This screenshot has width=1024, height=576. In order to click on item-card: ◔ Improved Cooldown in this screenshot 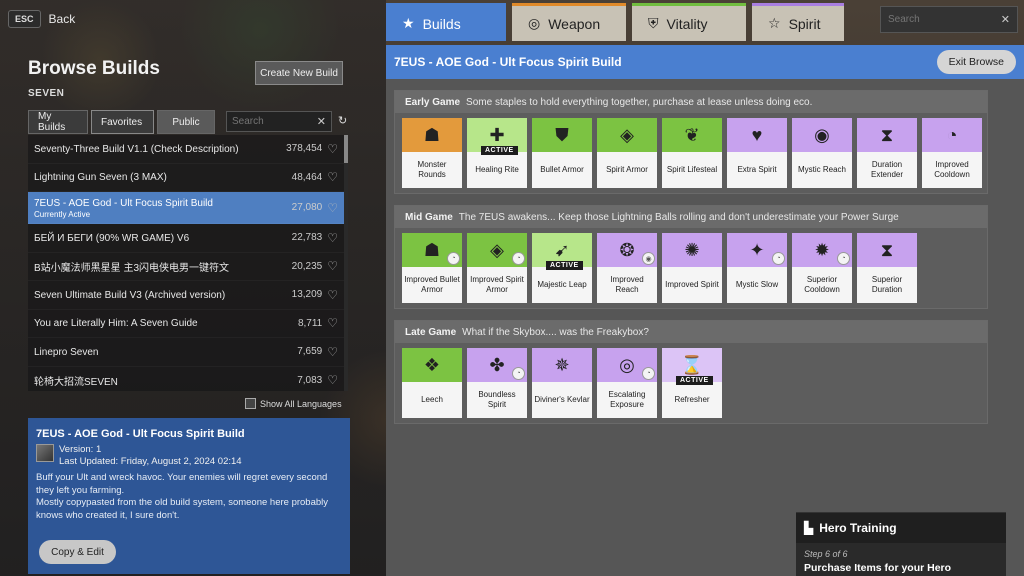, I will do `click(952, 153)`.